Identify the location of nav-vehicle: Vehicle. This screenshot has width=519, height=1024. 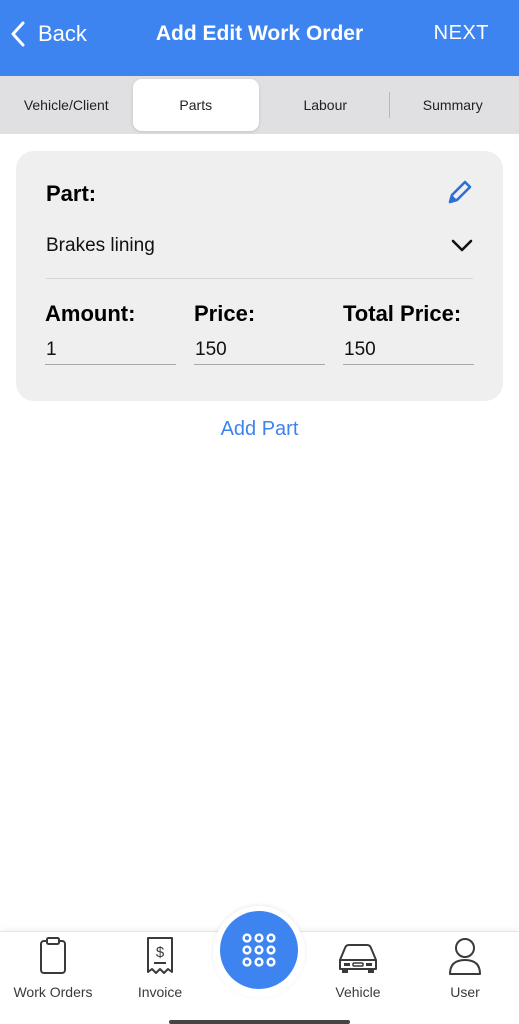
(358, 969).